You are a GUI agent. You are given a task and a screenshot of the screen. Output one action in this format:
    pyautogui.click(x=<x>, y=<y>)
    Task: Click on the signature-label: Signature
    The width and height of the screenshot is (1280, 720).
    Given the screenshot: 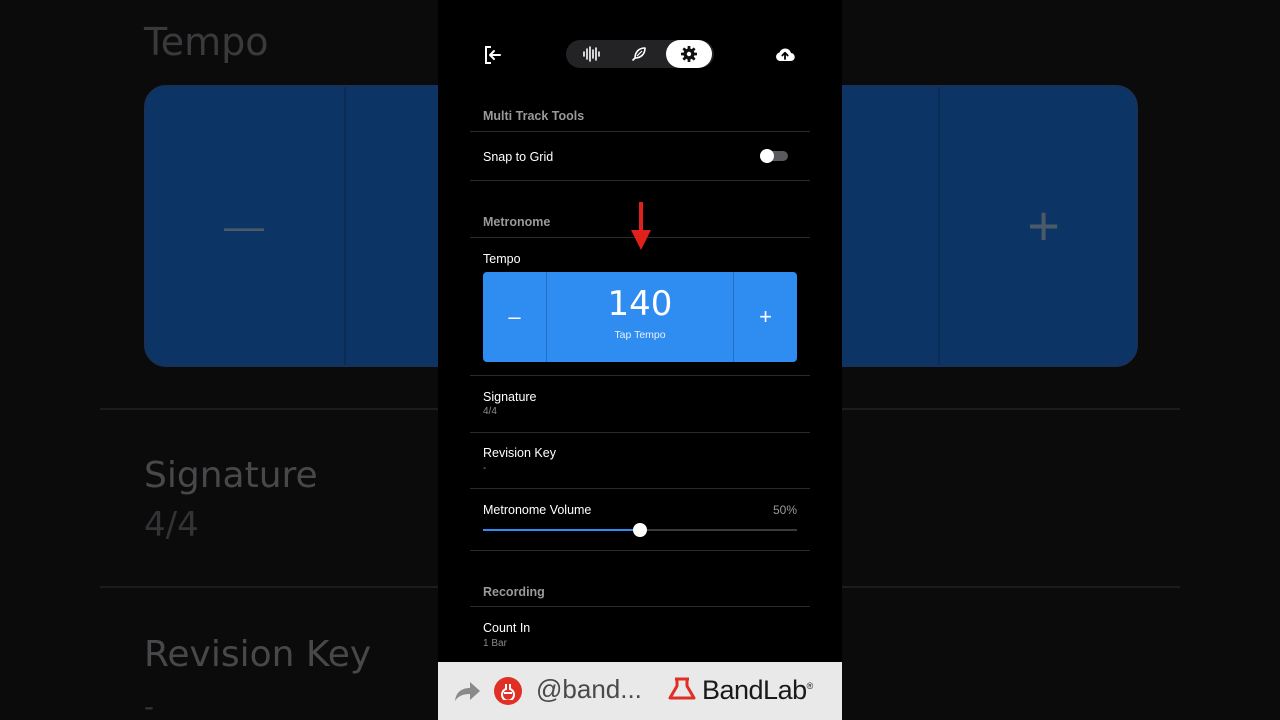 What is the action you would take?
    pyautogui.click(x=510, y=397)
    